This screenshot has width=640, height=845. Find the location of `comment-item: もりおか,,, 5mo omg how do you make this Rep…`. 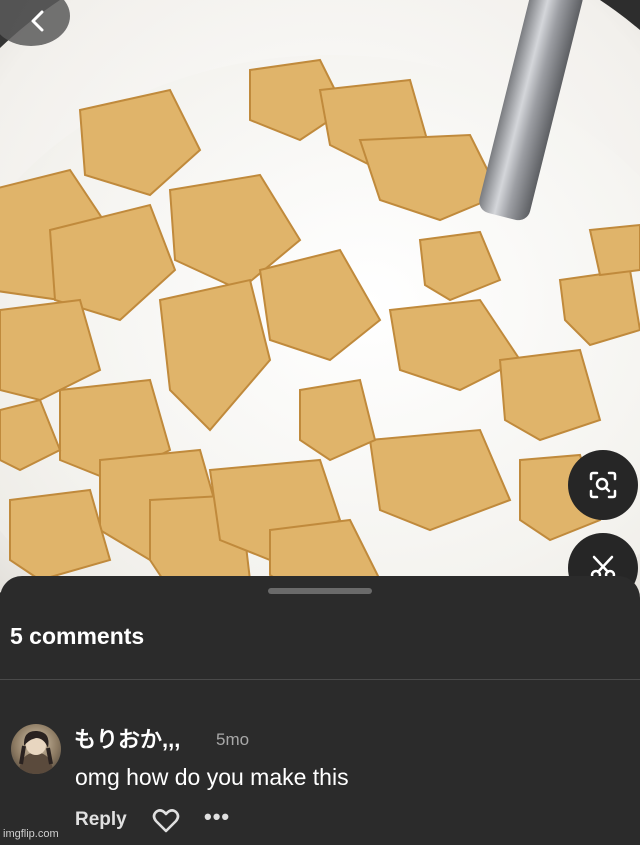

comment-item: もりおか,,, 5mo omg how do you make this Rep… is located at coordinates (320, 776).